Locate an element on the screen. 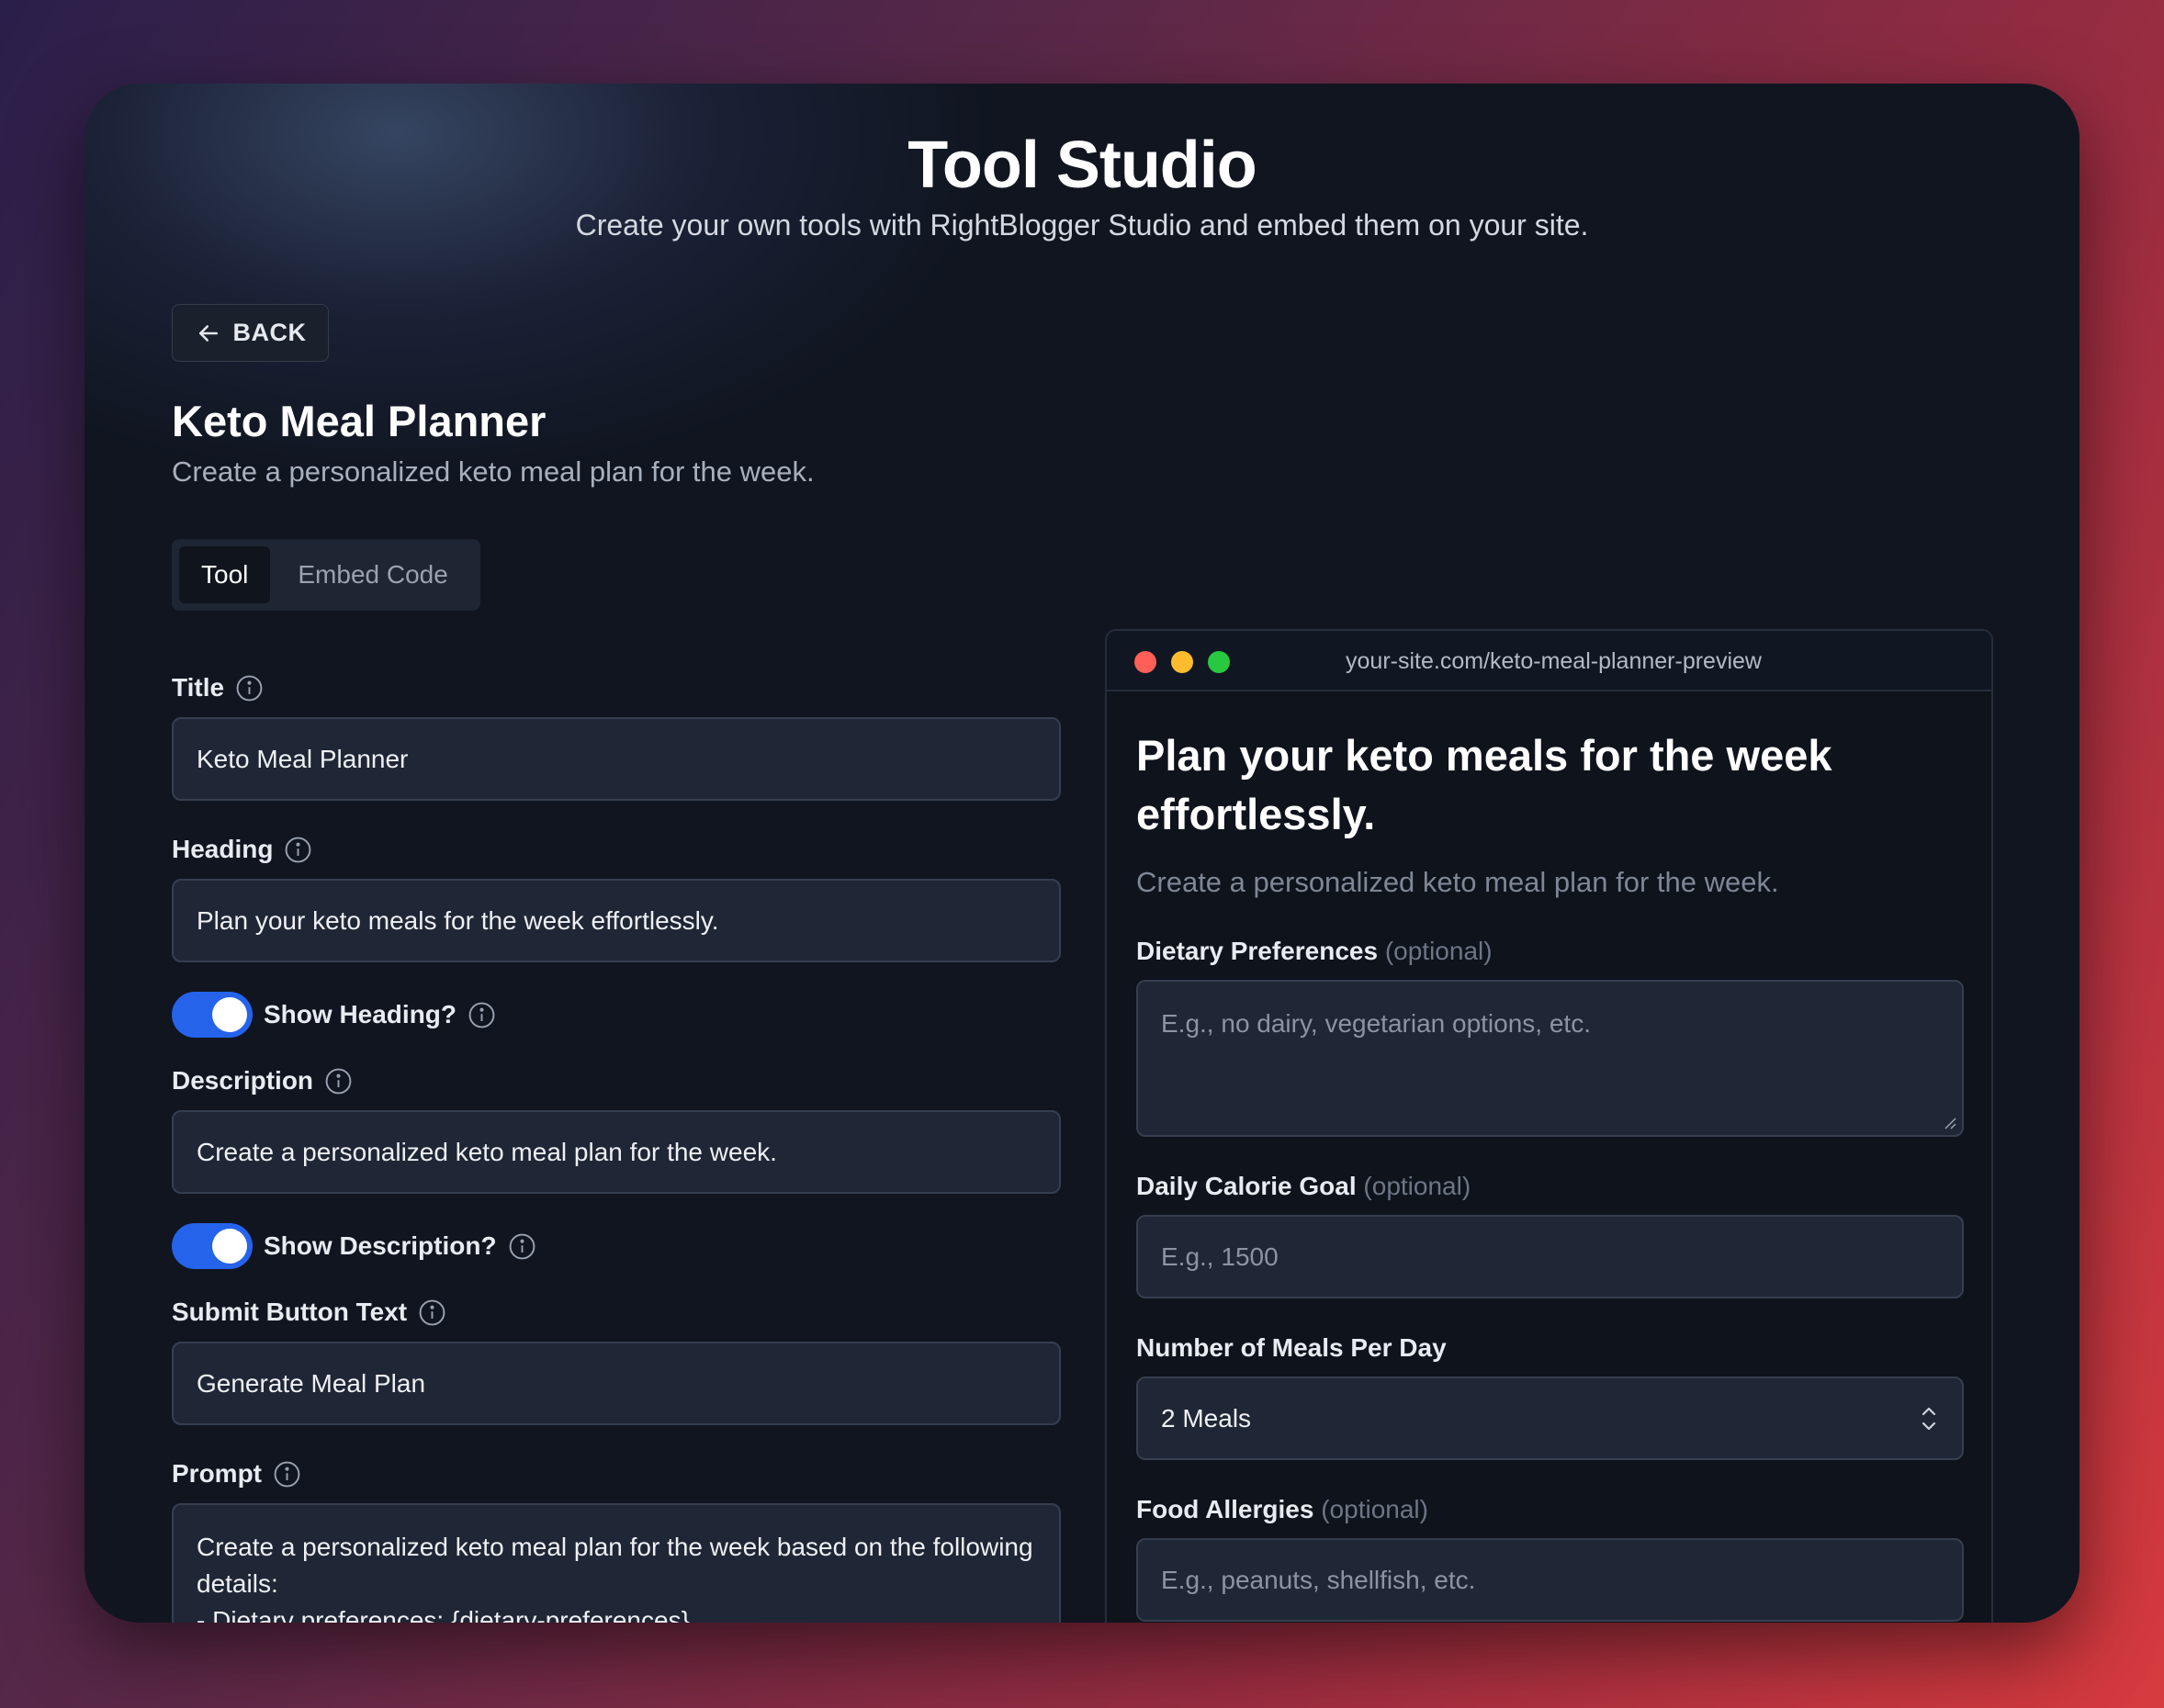  title-label: Title is located at coordinates (218, 688).